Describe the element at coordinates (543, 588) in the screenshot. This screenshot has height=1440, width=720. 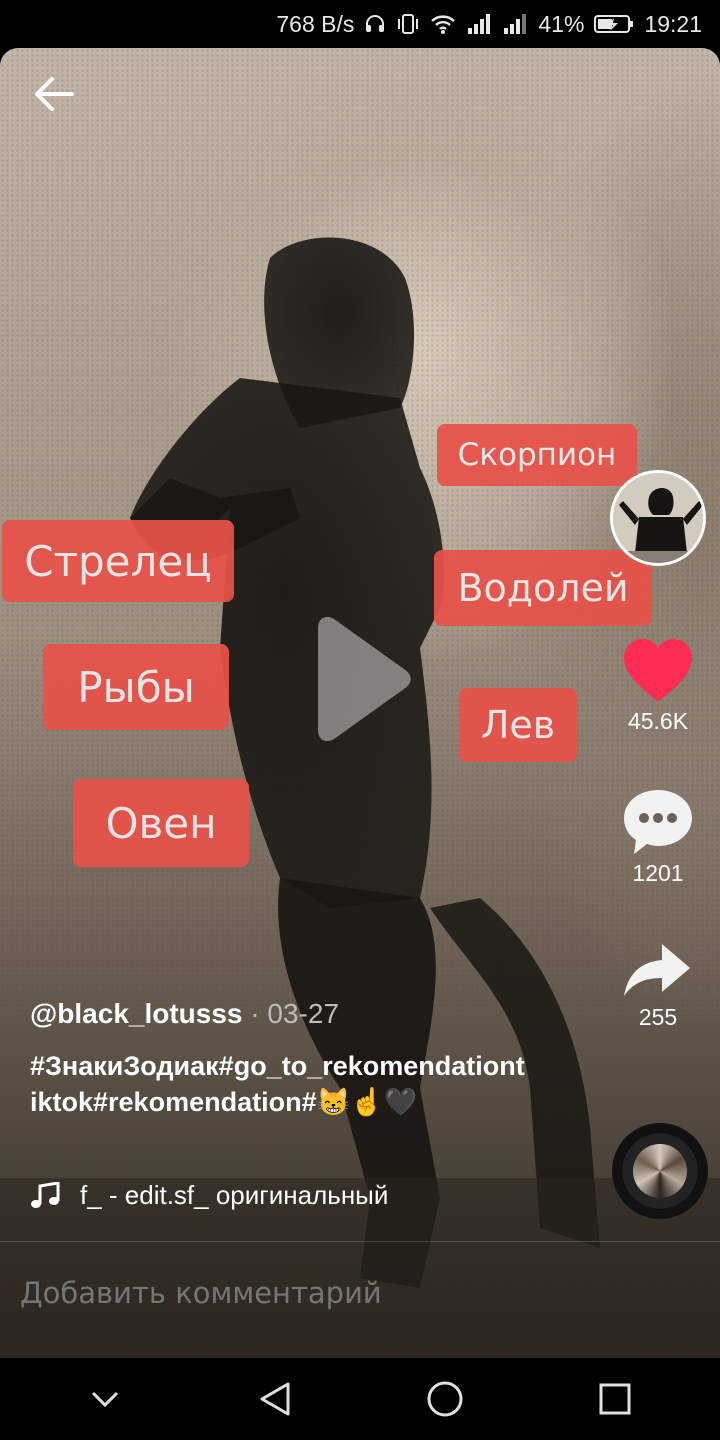
I see `zodiac-tag: Водолей` at that location.